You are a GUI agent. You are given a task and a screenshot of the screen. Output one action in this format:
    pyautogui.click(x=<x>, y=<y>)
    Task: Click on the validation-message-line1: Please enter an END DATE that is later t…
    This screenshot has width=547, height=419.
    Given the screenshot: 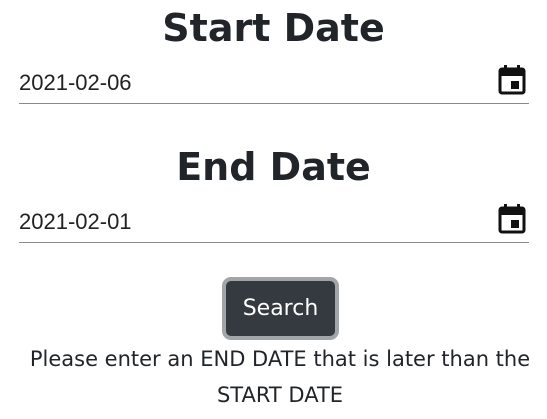 What is the action you would take?
    pyautogui.click(x=280, y=359)
    